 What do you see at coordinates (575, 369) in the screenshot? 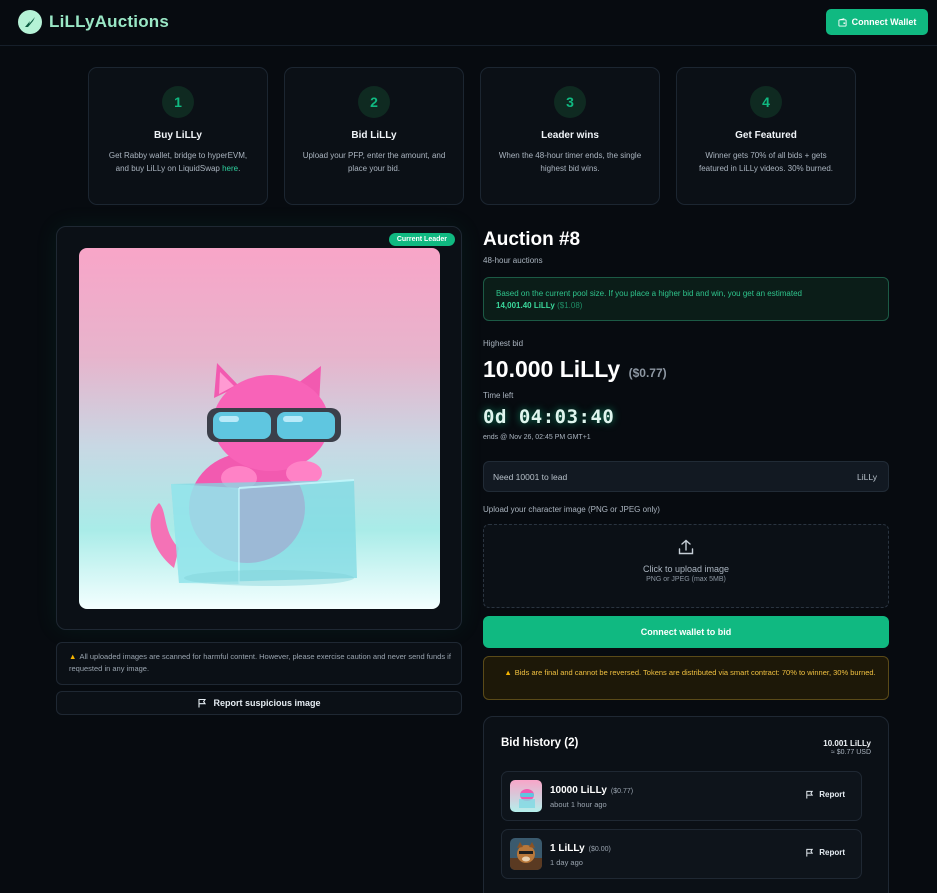
I see `highest-bid-value: 10.000 LiLLy ($0.77)` at bounding box center [575, 369].